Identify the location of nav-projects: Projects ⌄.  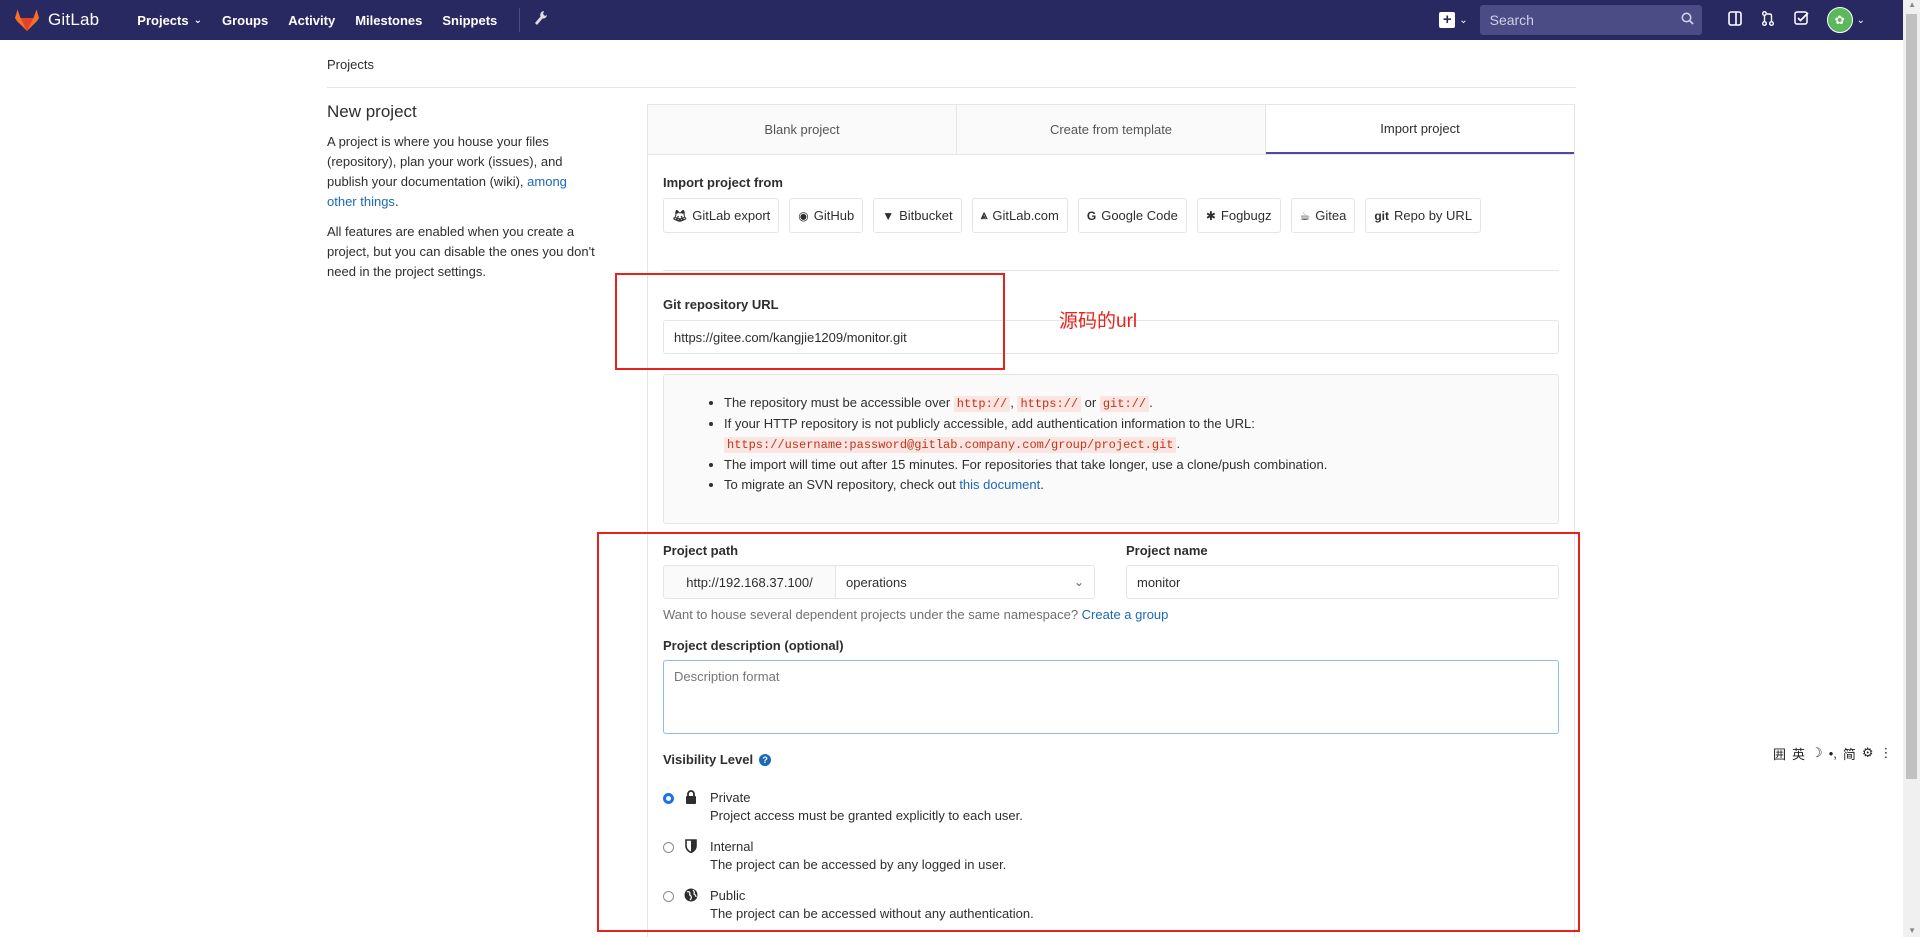
(169, 20).